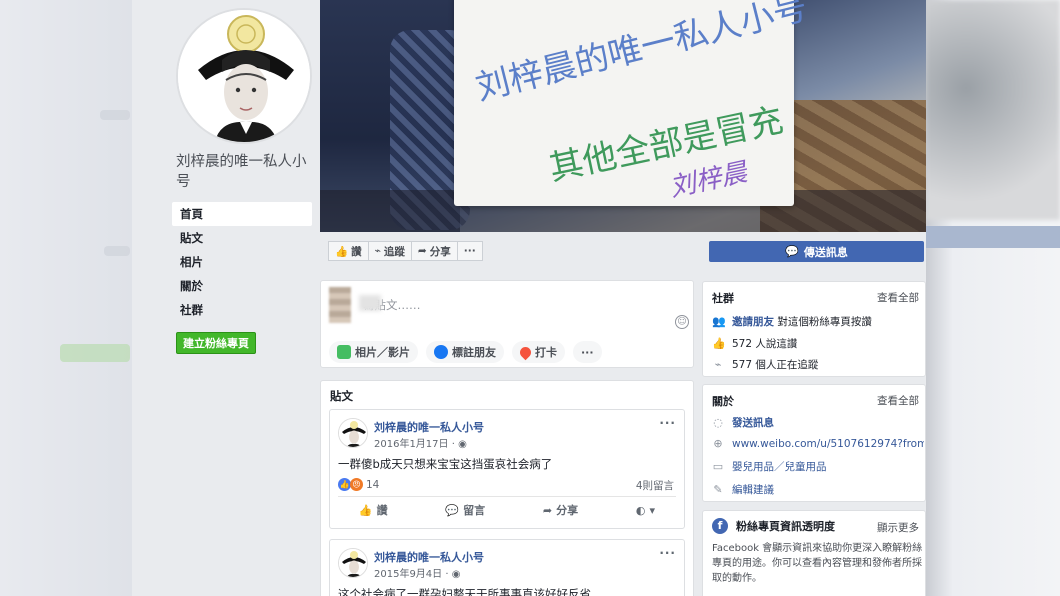 Image resolution: width=1060 pixels, height=596 pixels. What do you see at coordinates (242, 286) in the screenshot?
I see `sidebar-item-about: 關於` at bounding box center [242, 286].